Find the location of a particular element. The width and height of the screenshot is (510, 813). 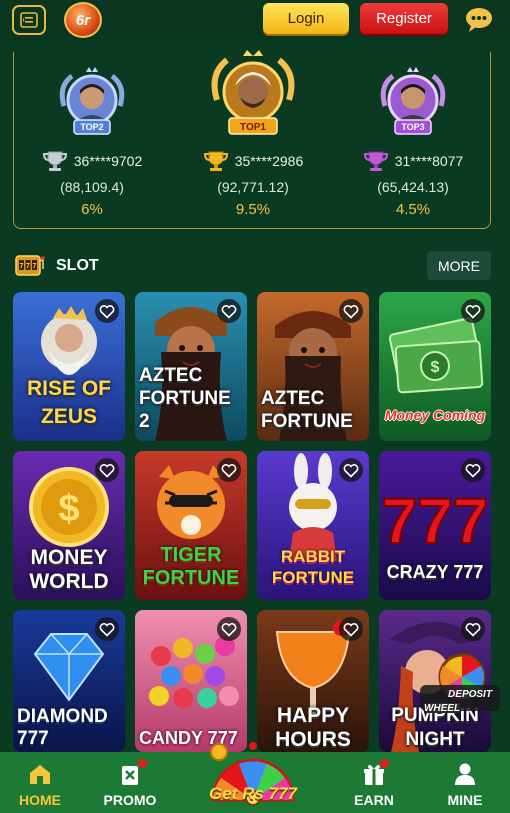

promo-notification-dot is located at coordinates (142, 763).